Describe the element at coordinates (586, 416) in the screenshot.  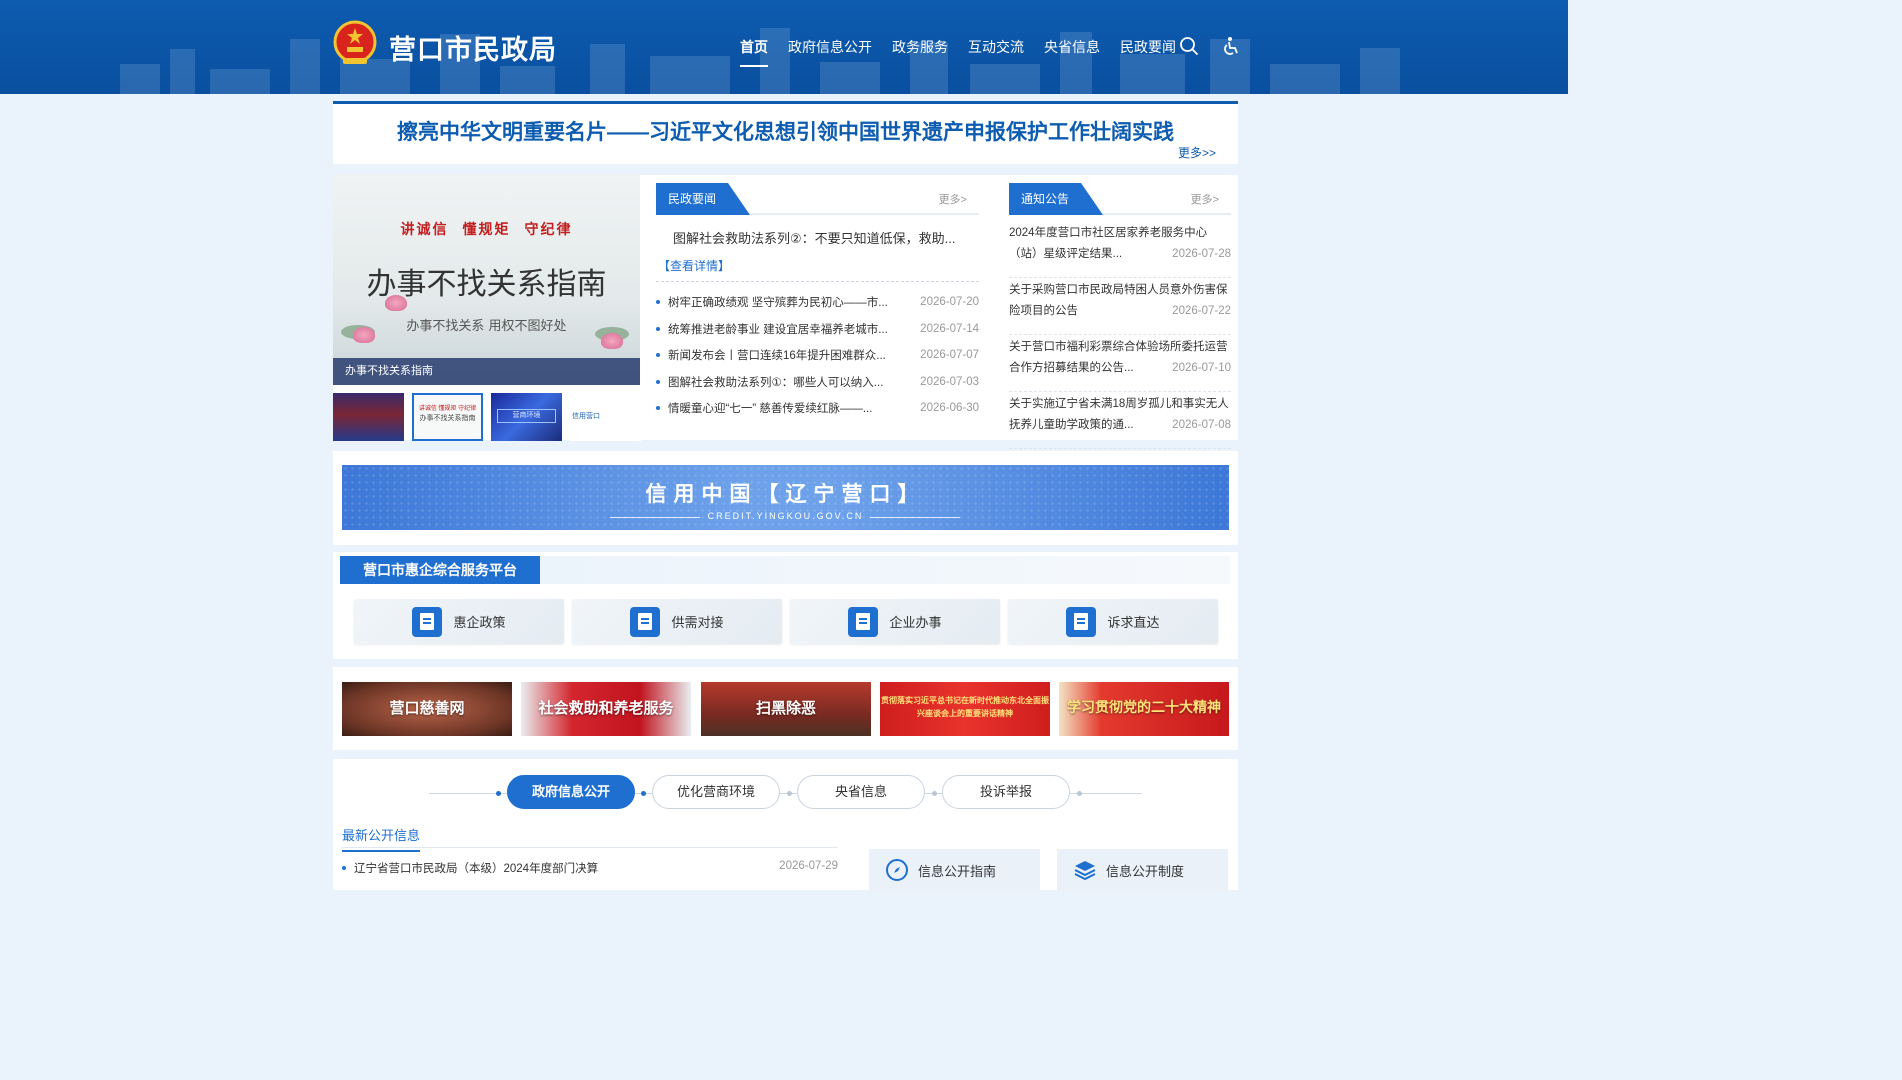
I see `thumbnail-4-text: 信用营口` at that location.